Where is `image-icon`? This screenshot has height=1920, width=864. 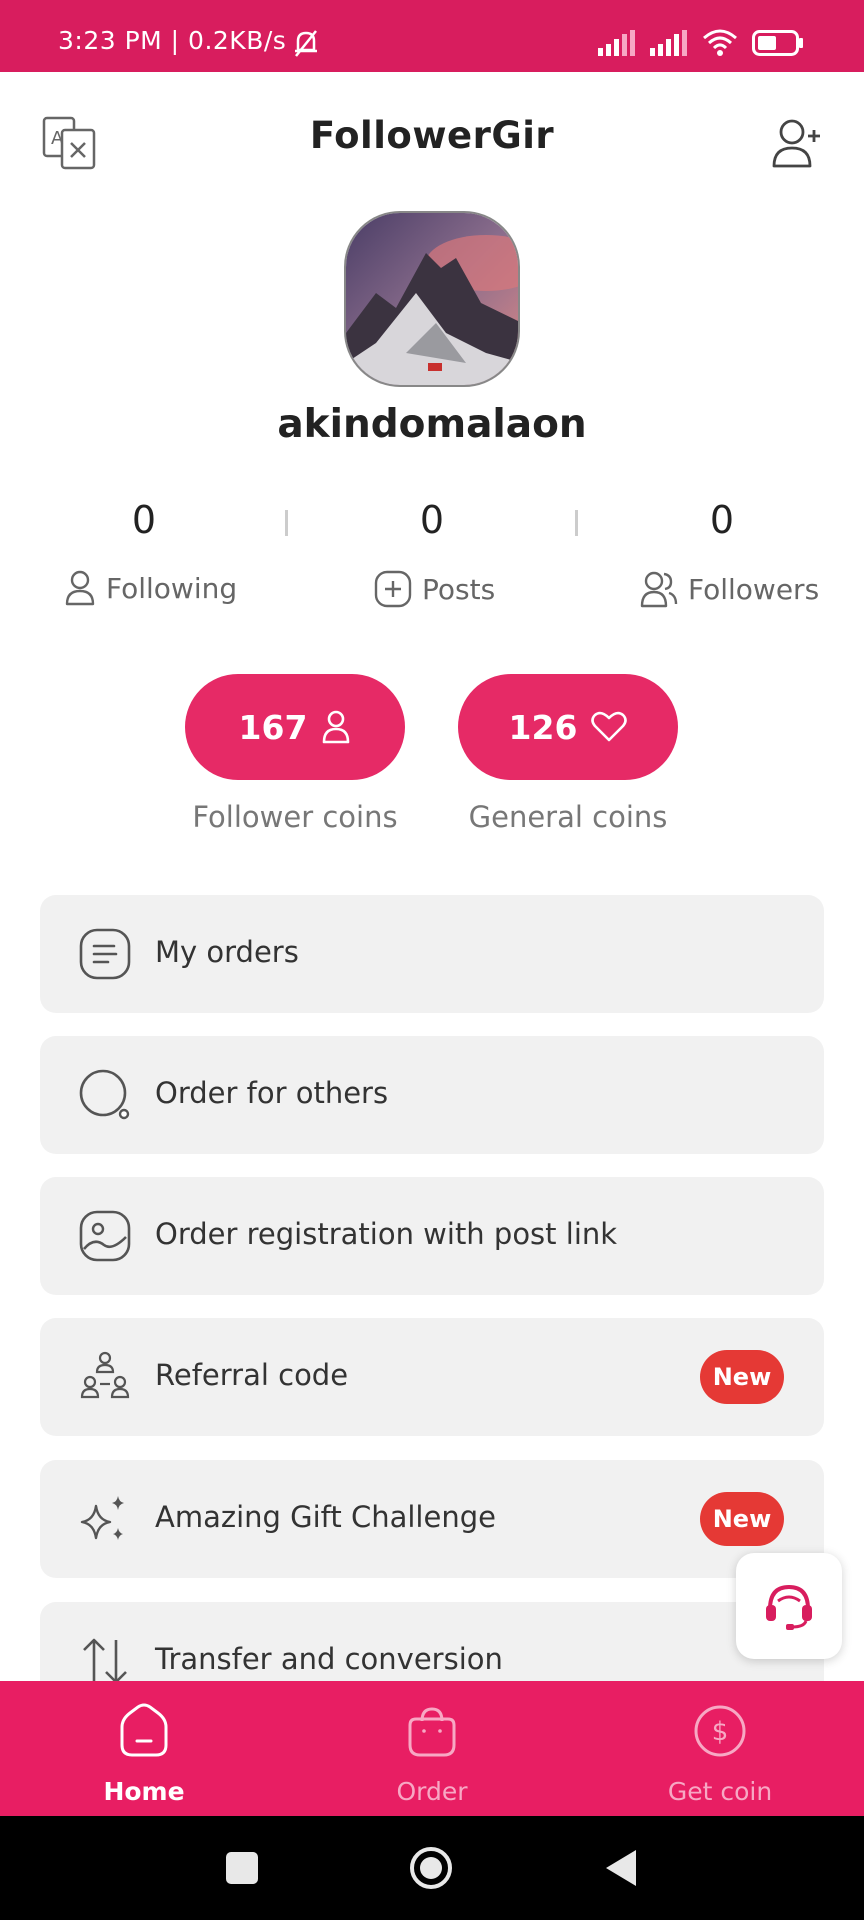
image-icon is located at coordinates (105, 1236).